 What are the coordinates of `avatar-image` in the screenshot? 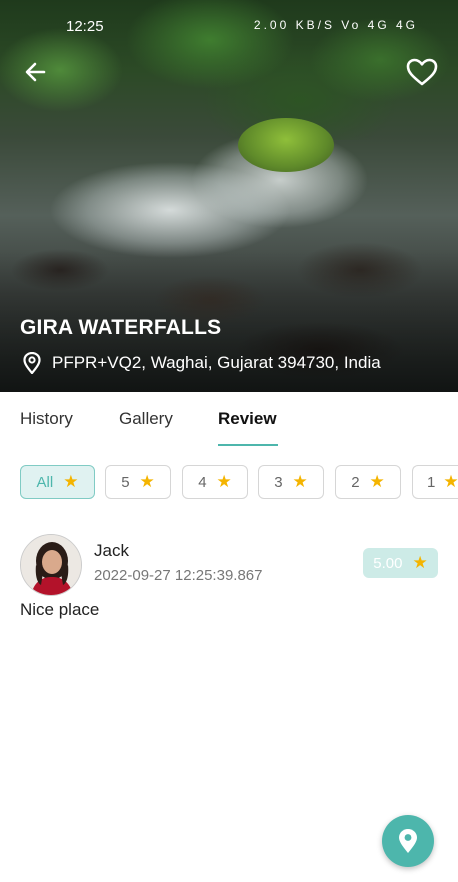 It's located at (51, 565).